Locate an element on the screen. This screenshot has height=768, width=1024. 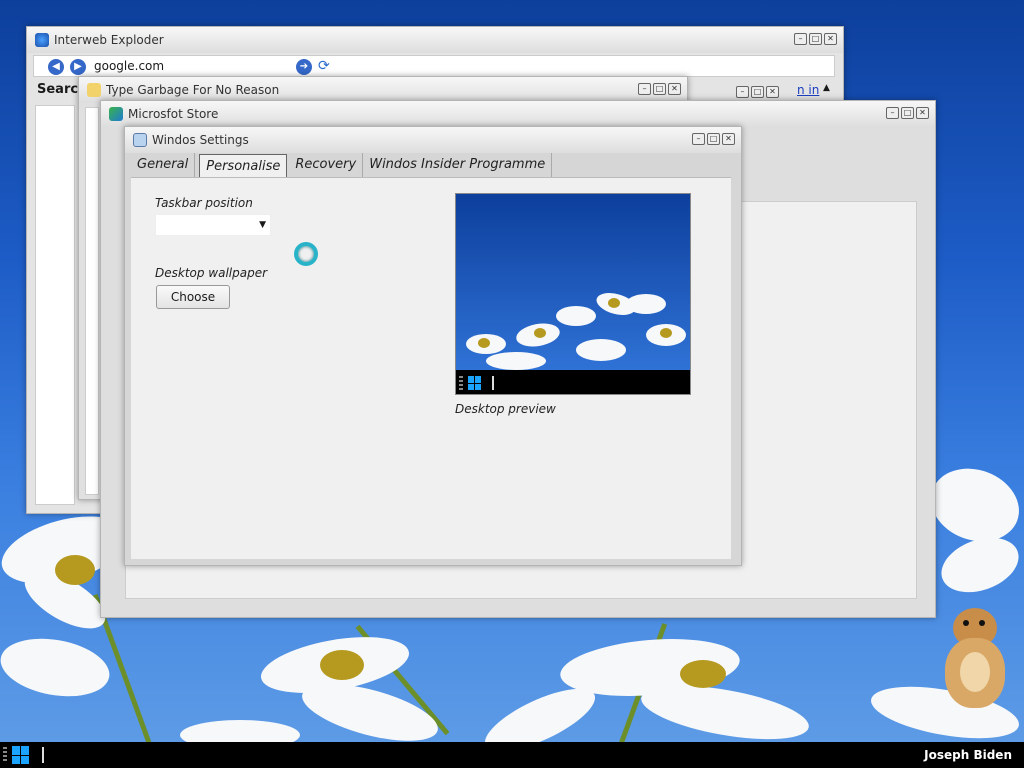
browser-icon is located at coordinates (42, 40).